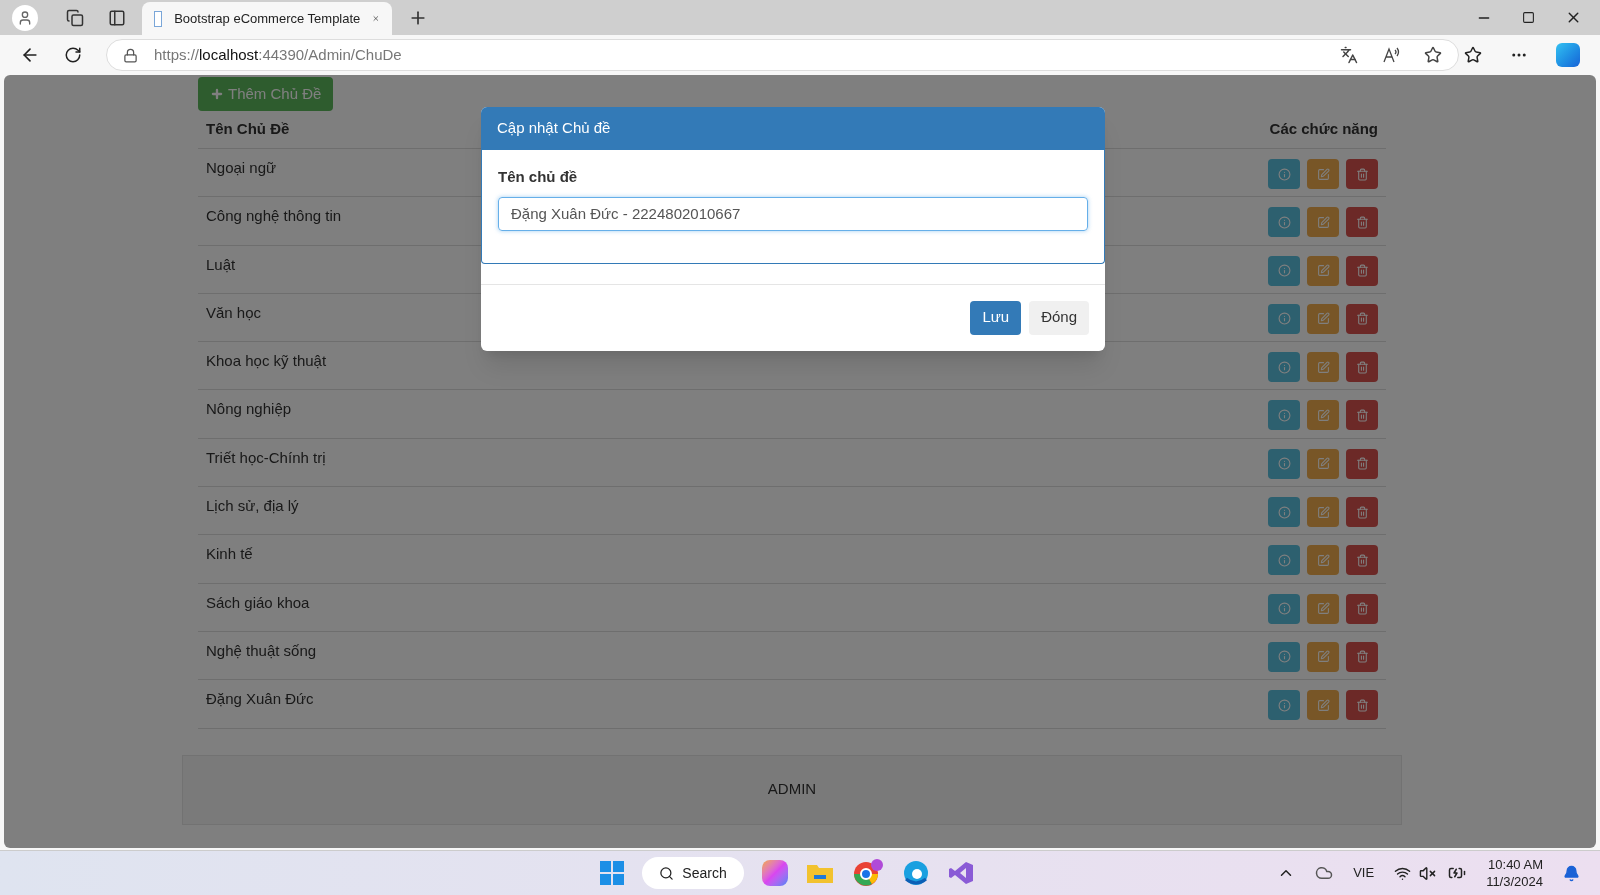  Describe the element at coordinates (961, 873) in the screenshot. I see `visual-studio-icon` at that location.